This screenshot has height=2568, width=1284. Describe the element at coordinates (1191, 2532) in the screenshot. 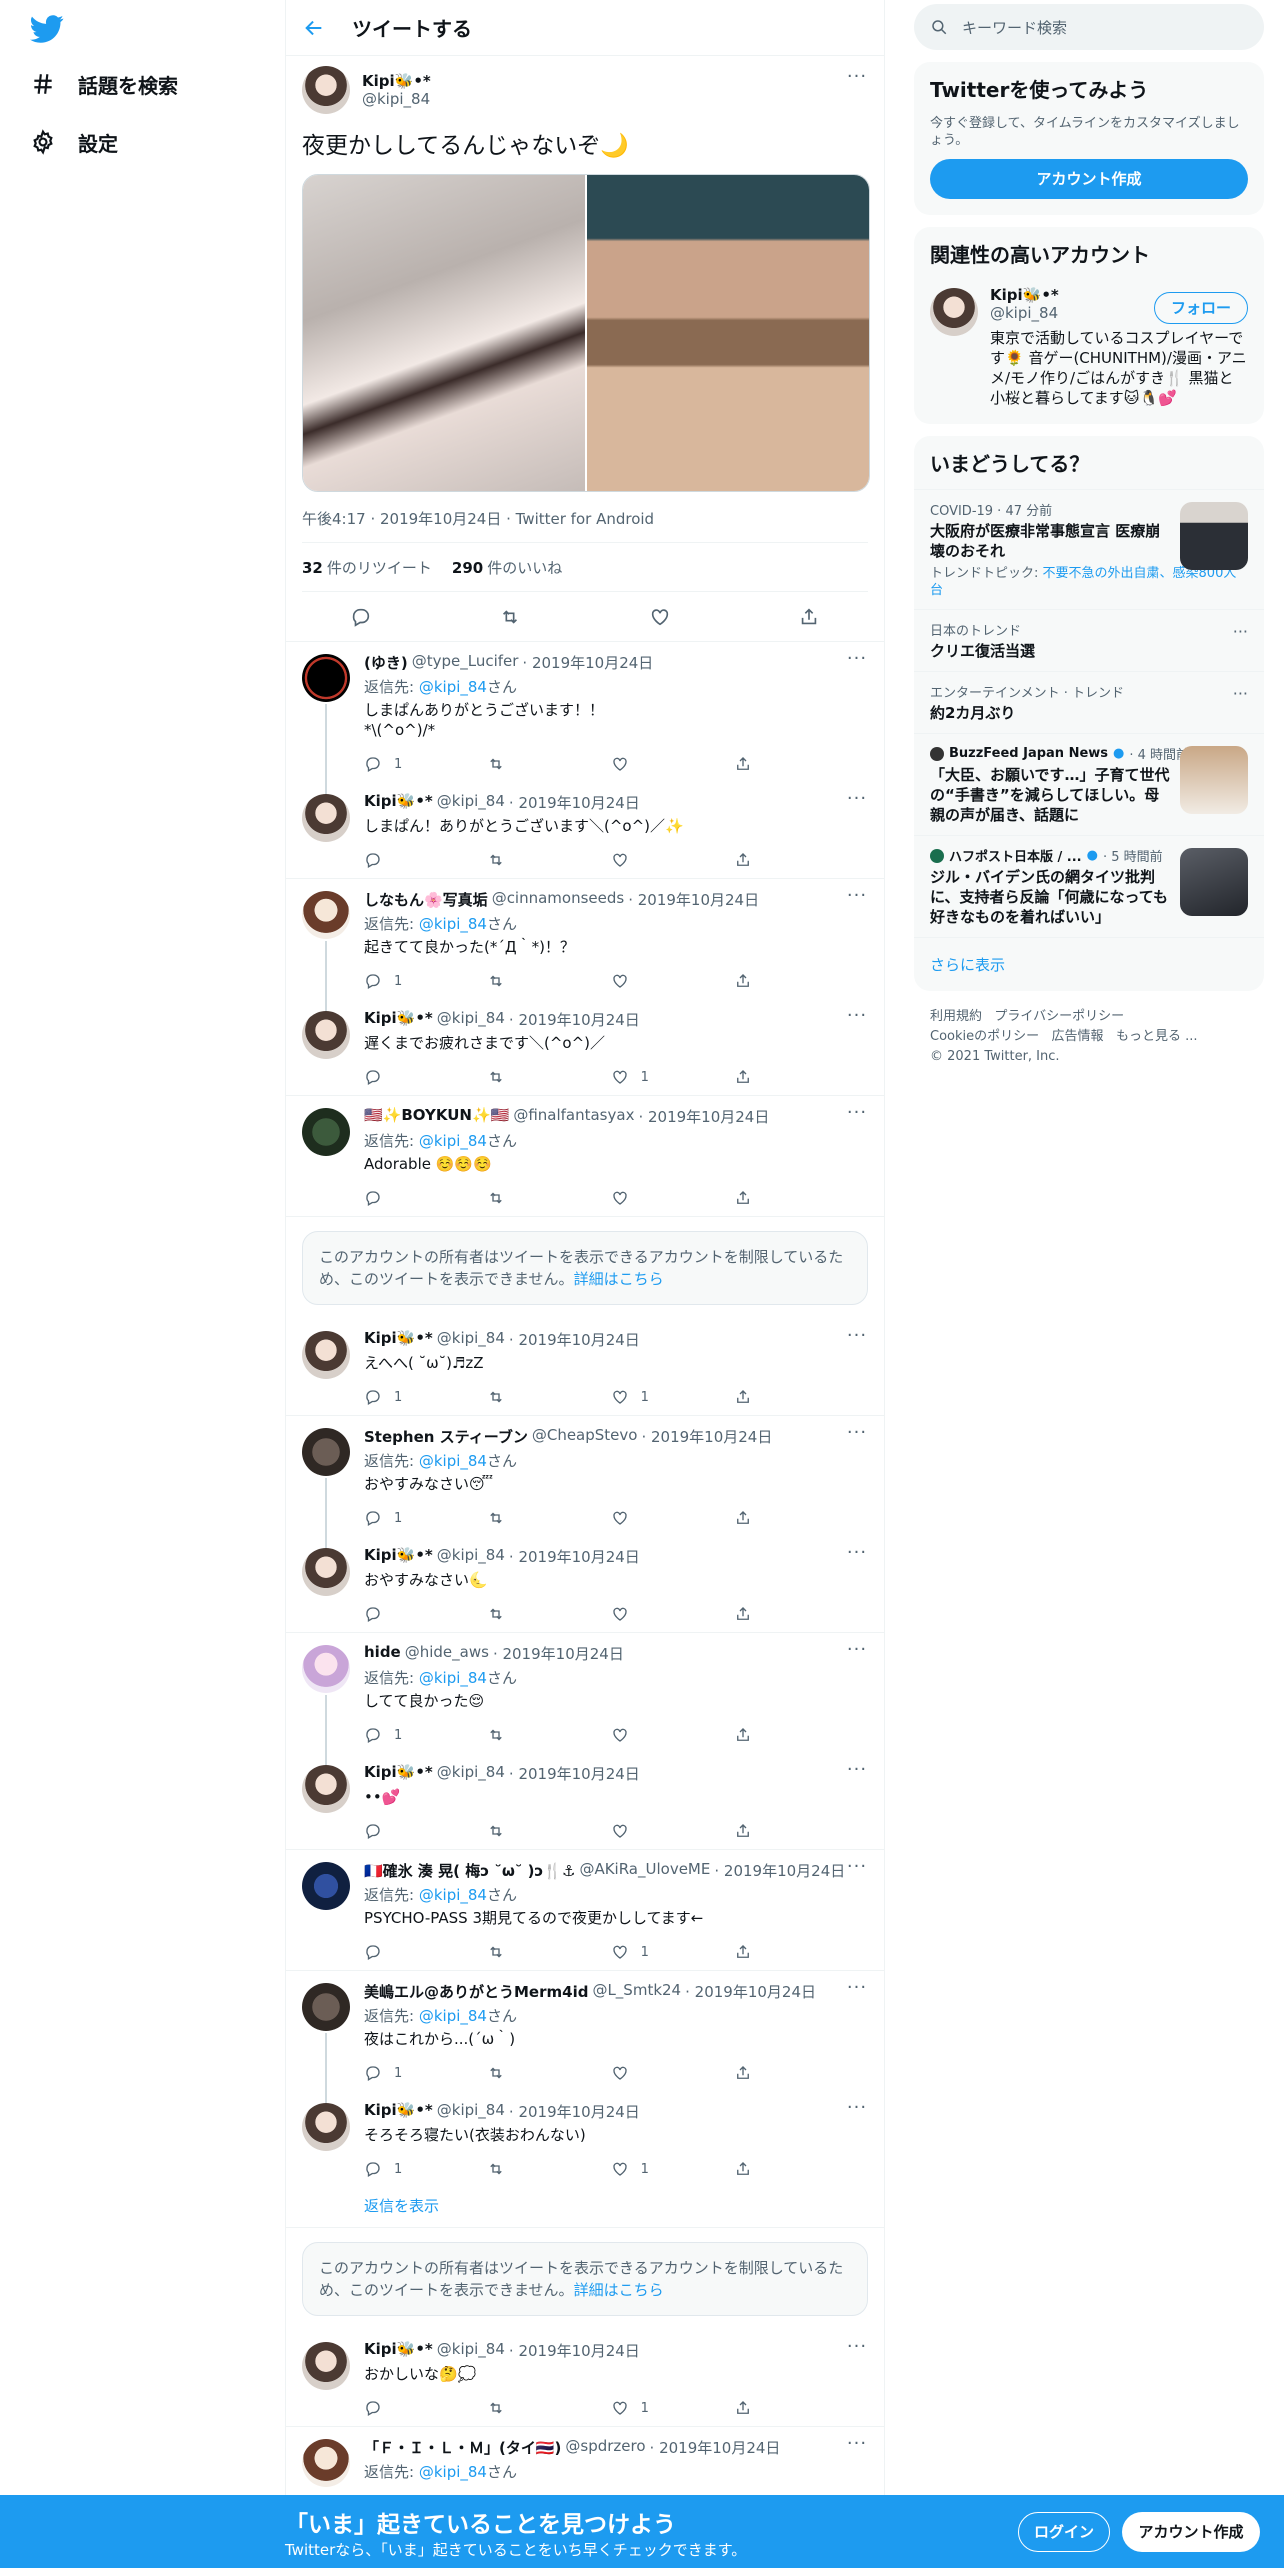

I see `signup-button: アカウント作成` at that location.